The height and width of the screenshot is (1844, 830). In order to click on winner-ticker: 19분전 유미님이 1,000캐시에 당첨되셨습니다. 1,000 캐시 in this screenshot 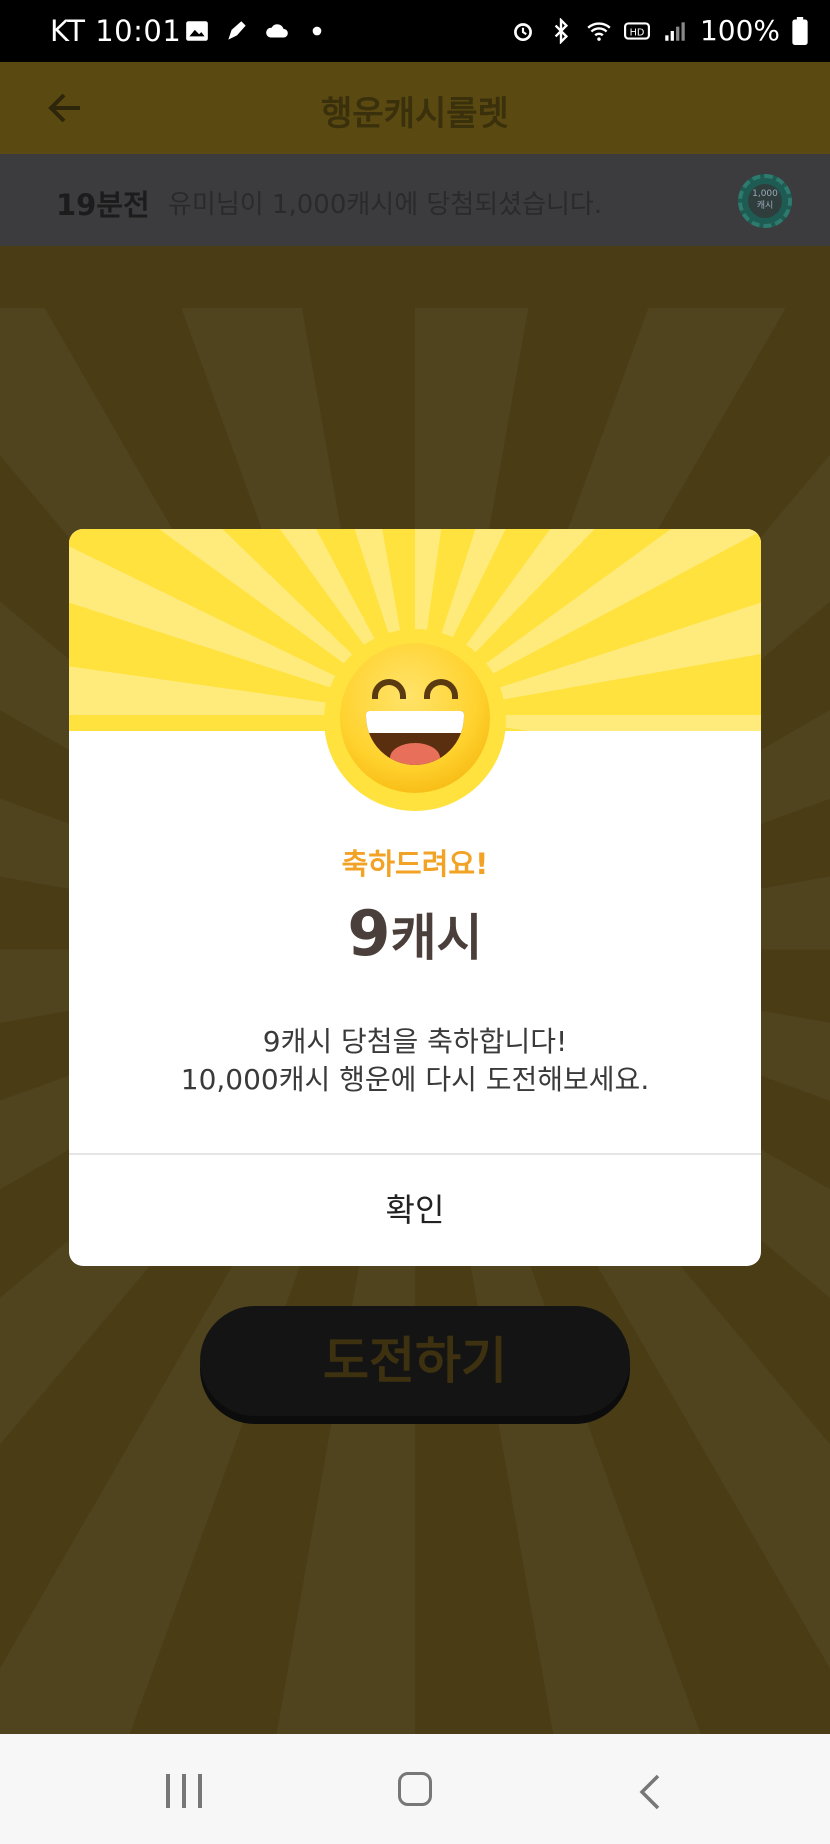, I will do `click(415, 200)`.